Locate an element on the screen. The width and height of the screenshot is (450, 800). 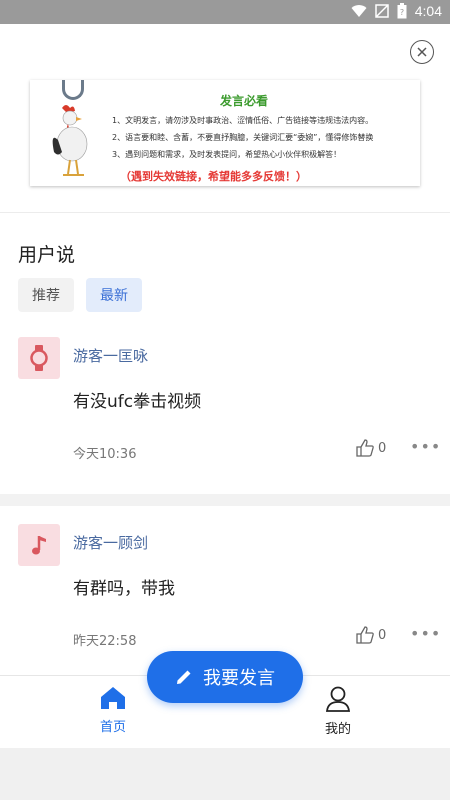
tab-latest: 最新 is located at coordinates (114, 295).